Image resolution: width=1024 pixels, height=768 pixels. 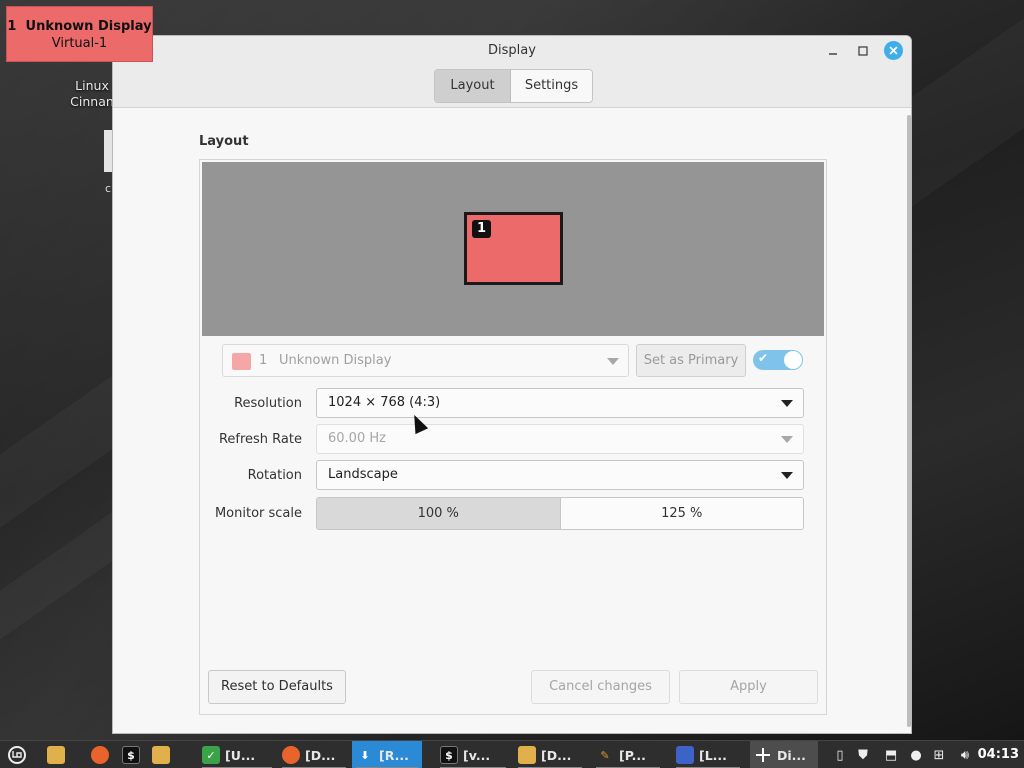 What do you see at coordinates (241, 361) in the screenshot?
I see `display-color-swatch` at bounding box center [241, 361].